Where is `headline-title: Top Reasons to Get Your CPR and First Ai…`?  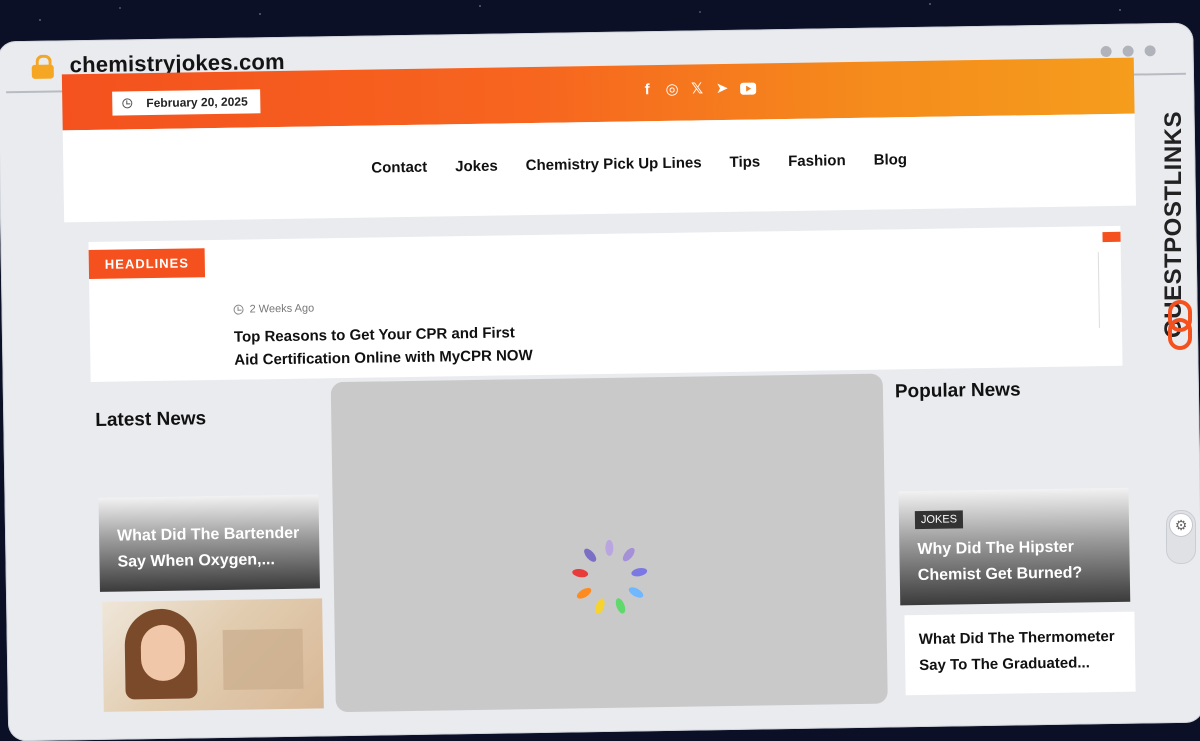
headline-title: Top Reasons to Get Your CPR and First Ai… is located at coordinates (384, 346).